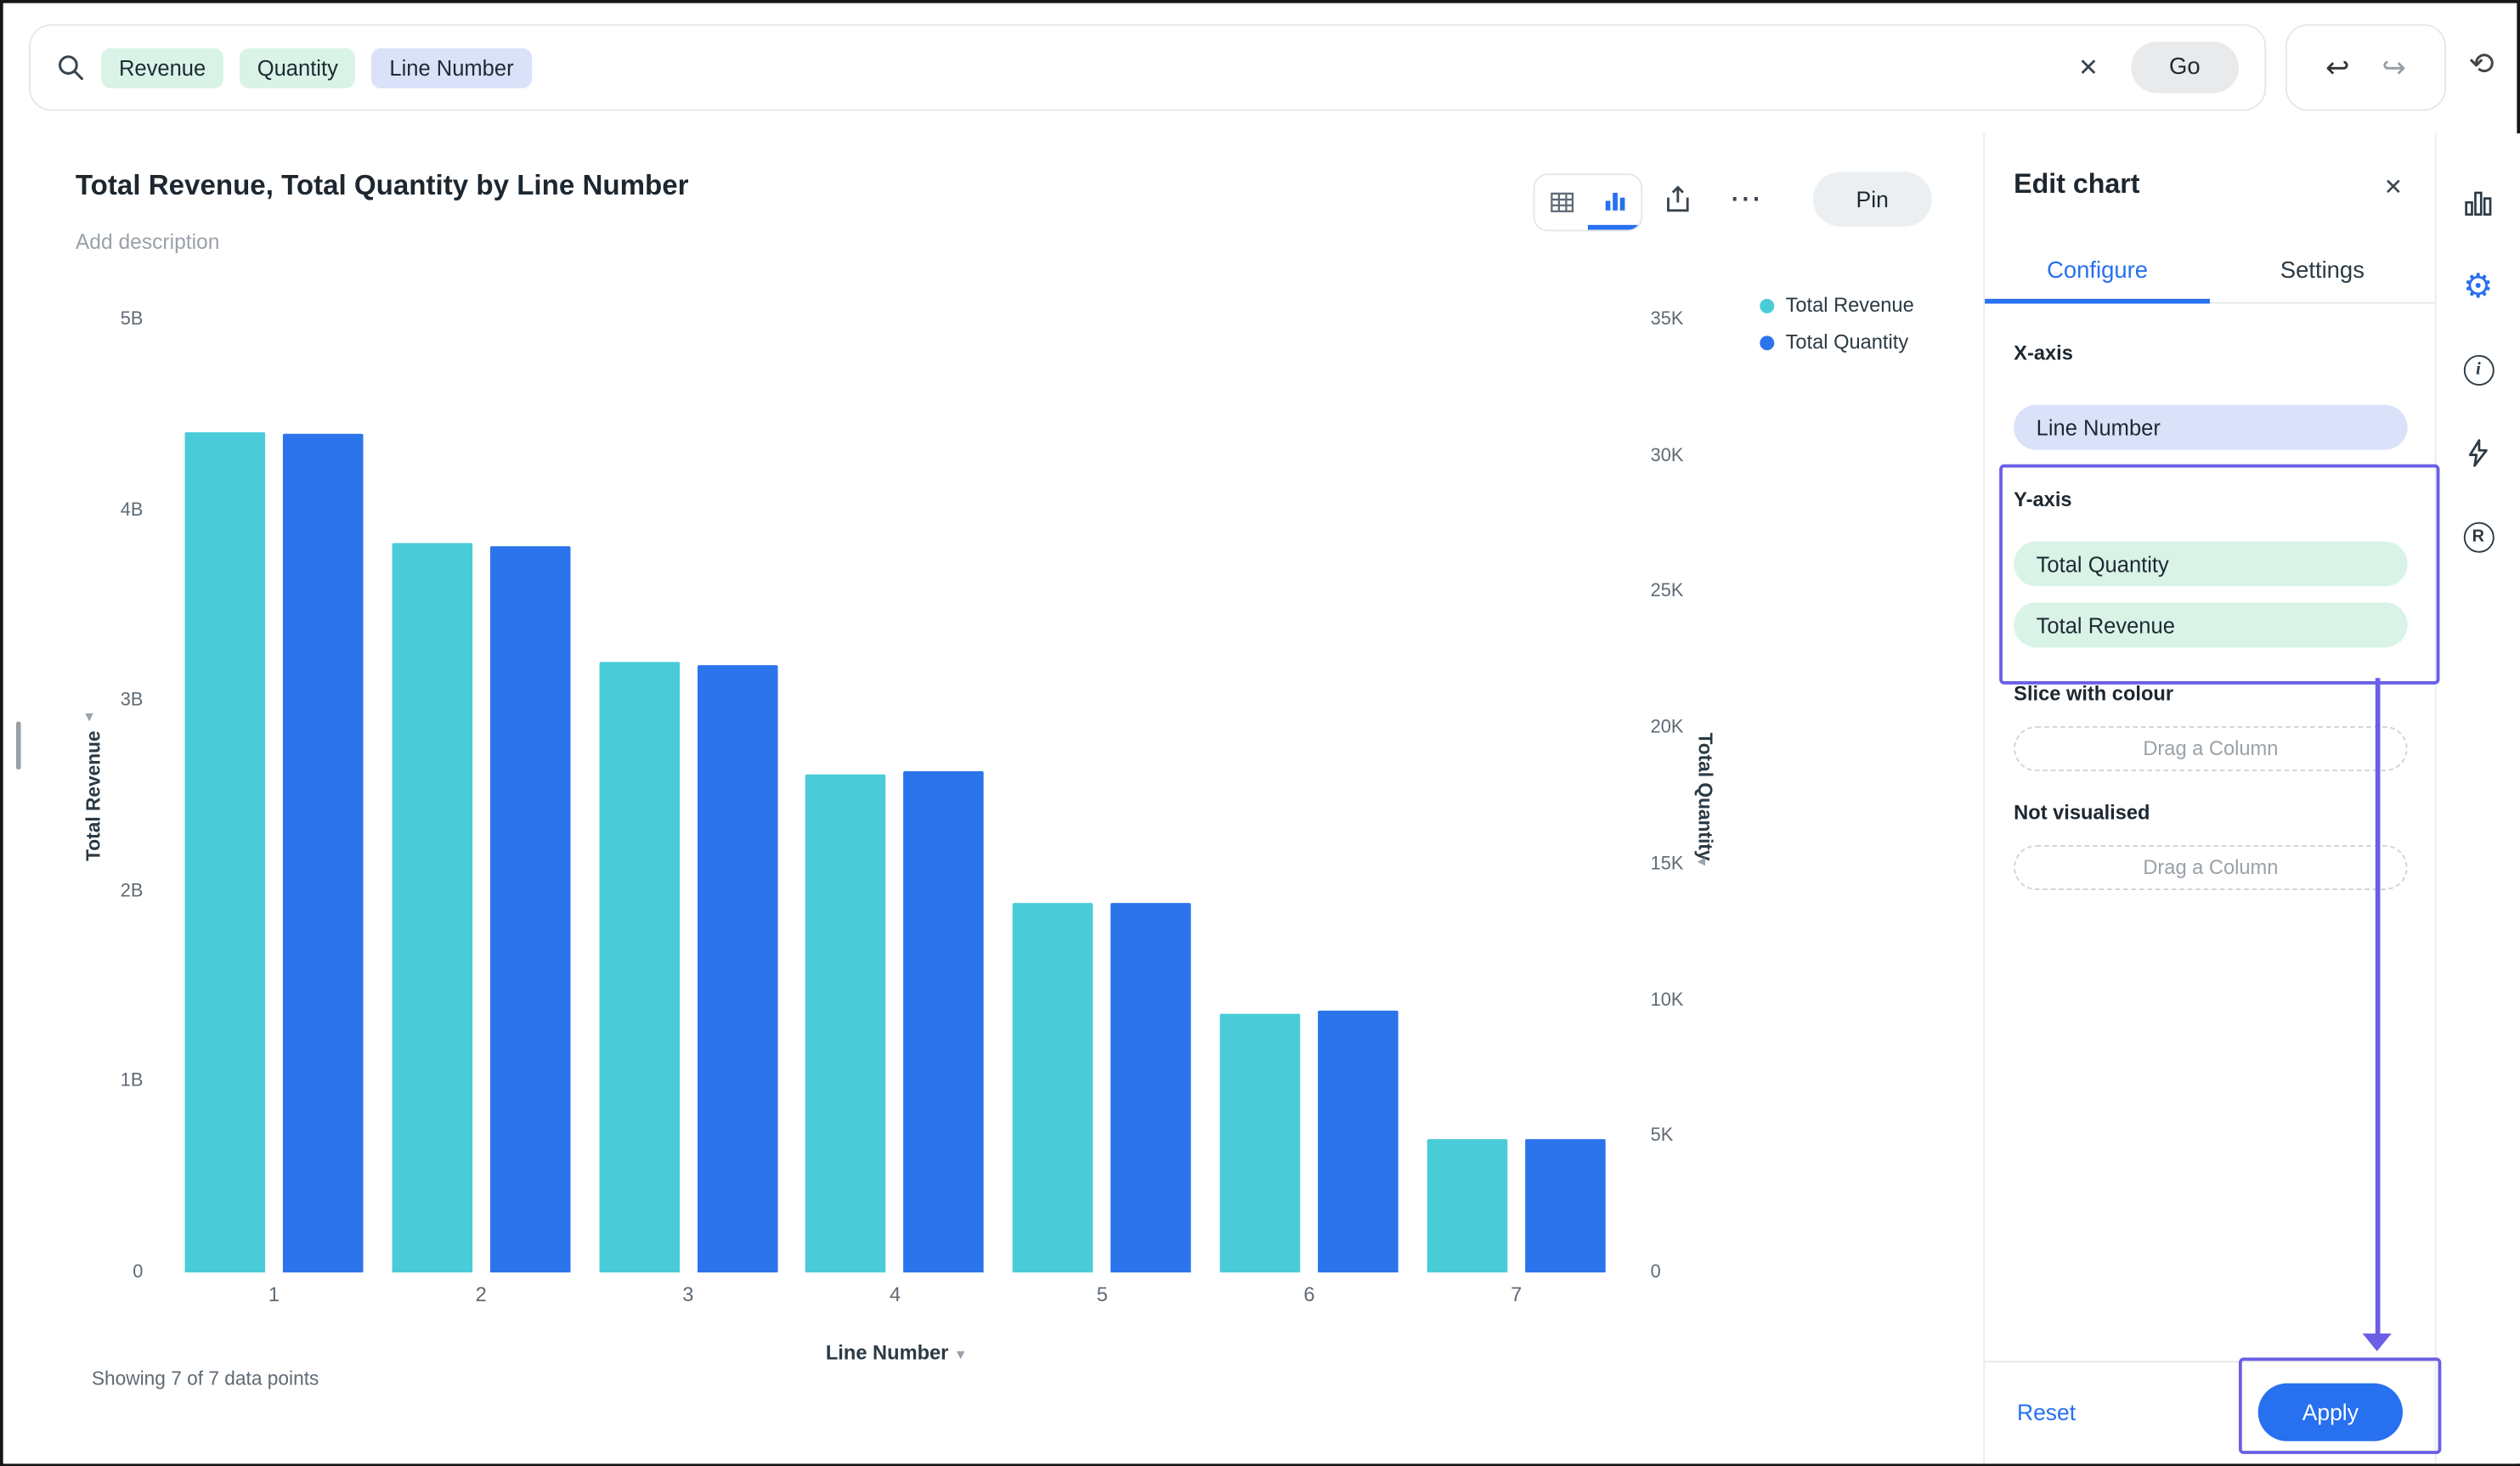 The image size is (2520, 1466). I want to click on legend-dot-revenue, so click(1767, 305).